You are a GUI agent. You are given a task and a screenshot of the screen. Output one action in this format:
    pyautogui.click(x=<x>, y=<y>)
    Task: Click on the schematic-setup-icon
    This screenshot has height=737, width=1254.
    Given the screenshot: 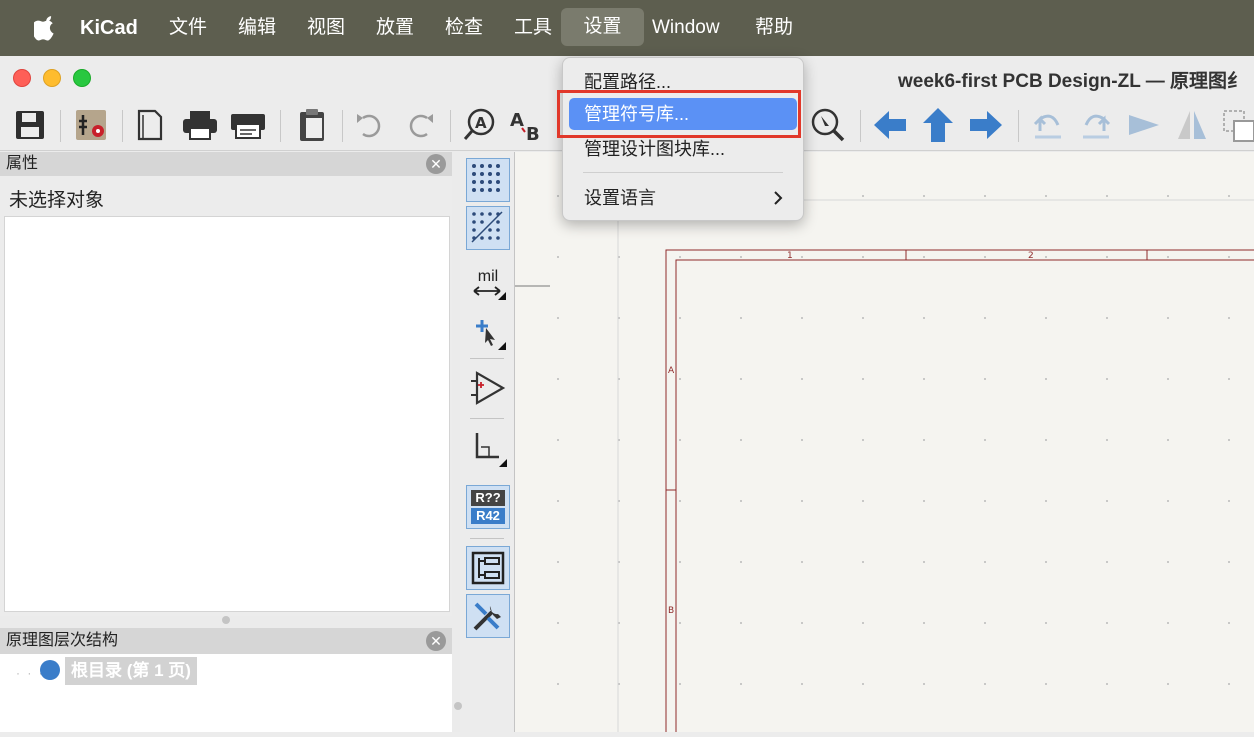 What is the action you would take?
    pyautogui.click(x=91, y=125)
    